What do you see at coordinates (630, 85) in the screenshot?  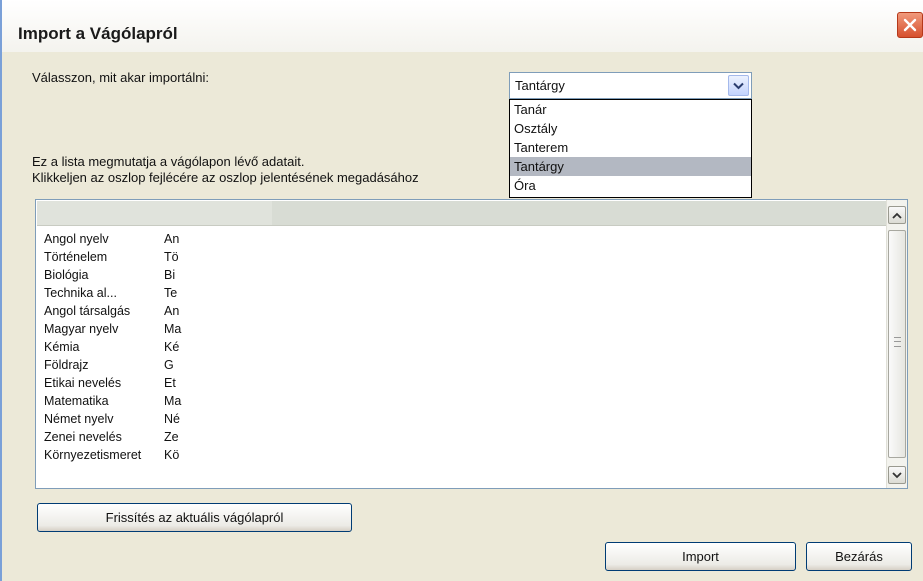 I see `import-type-select: Tantárgy` at bounding box center [630, 85].